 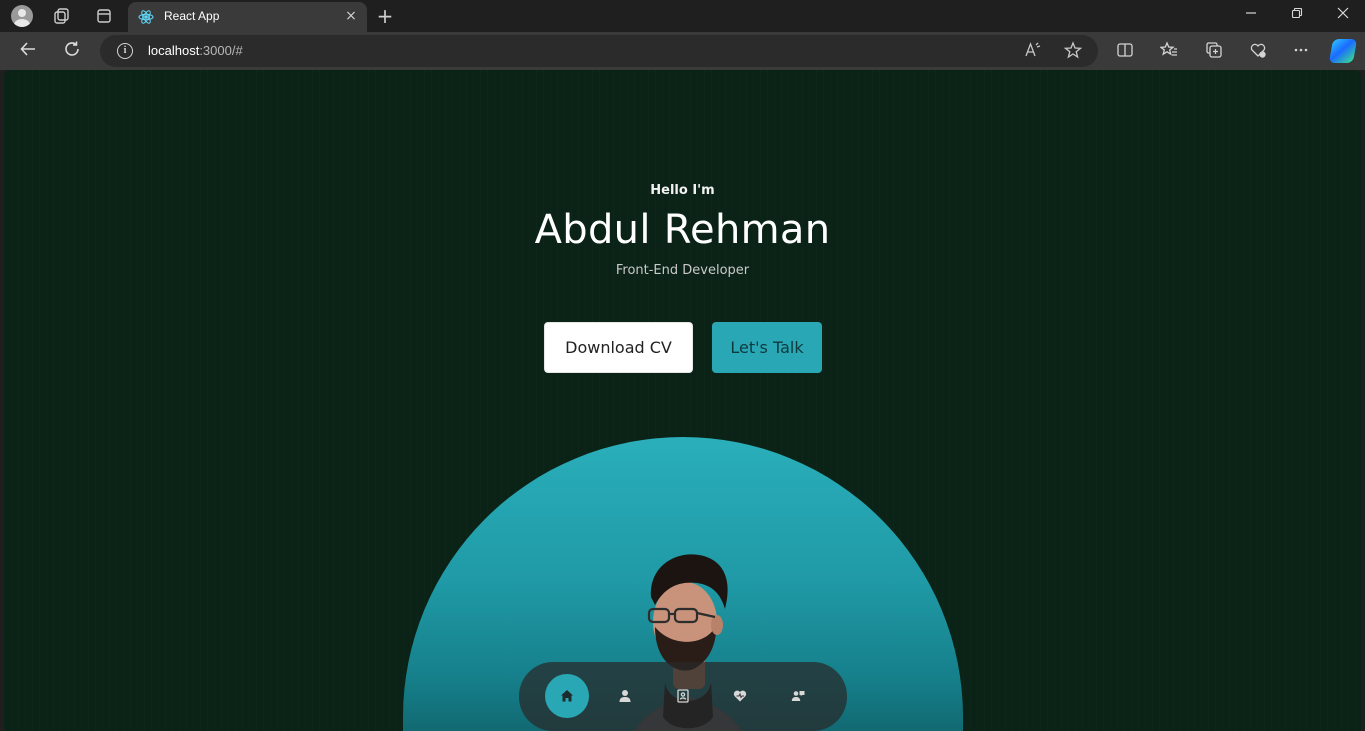 I want to click on restore-icon, so click(x=1297, y=15).